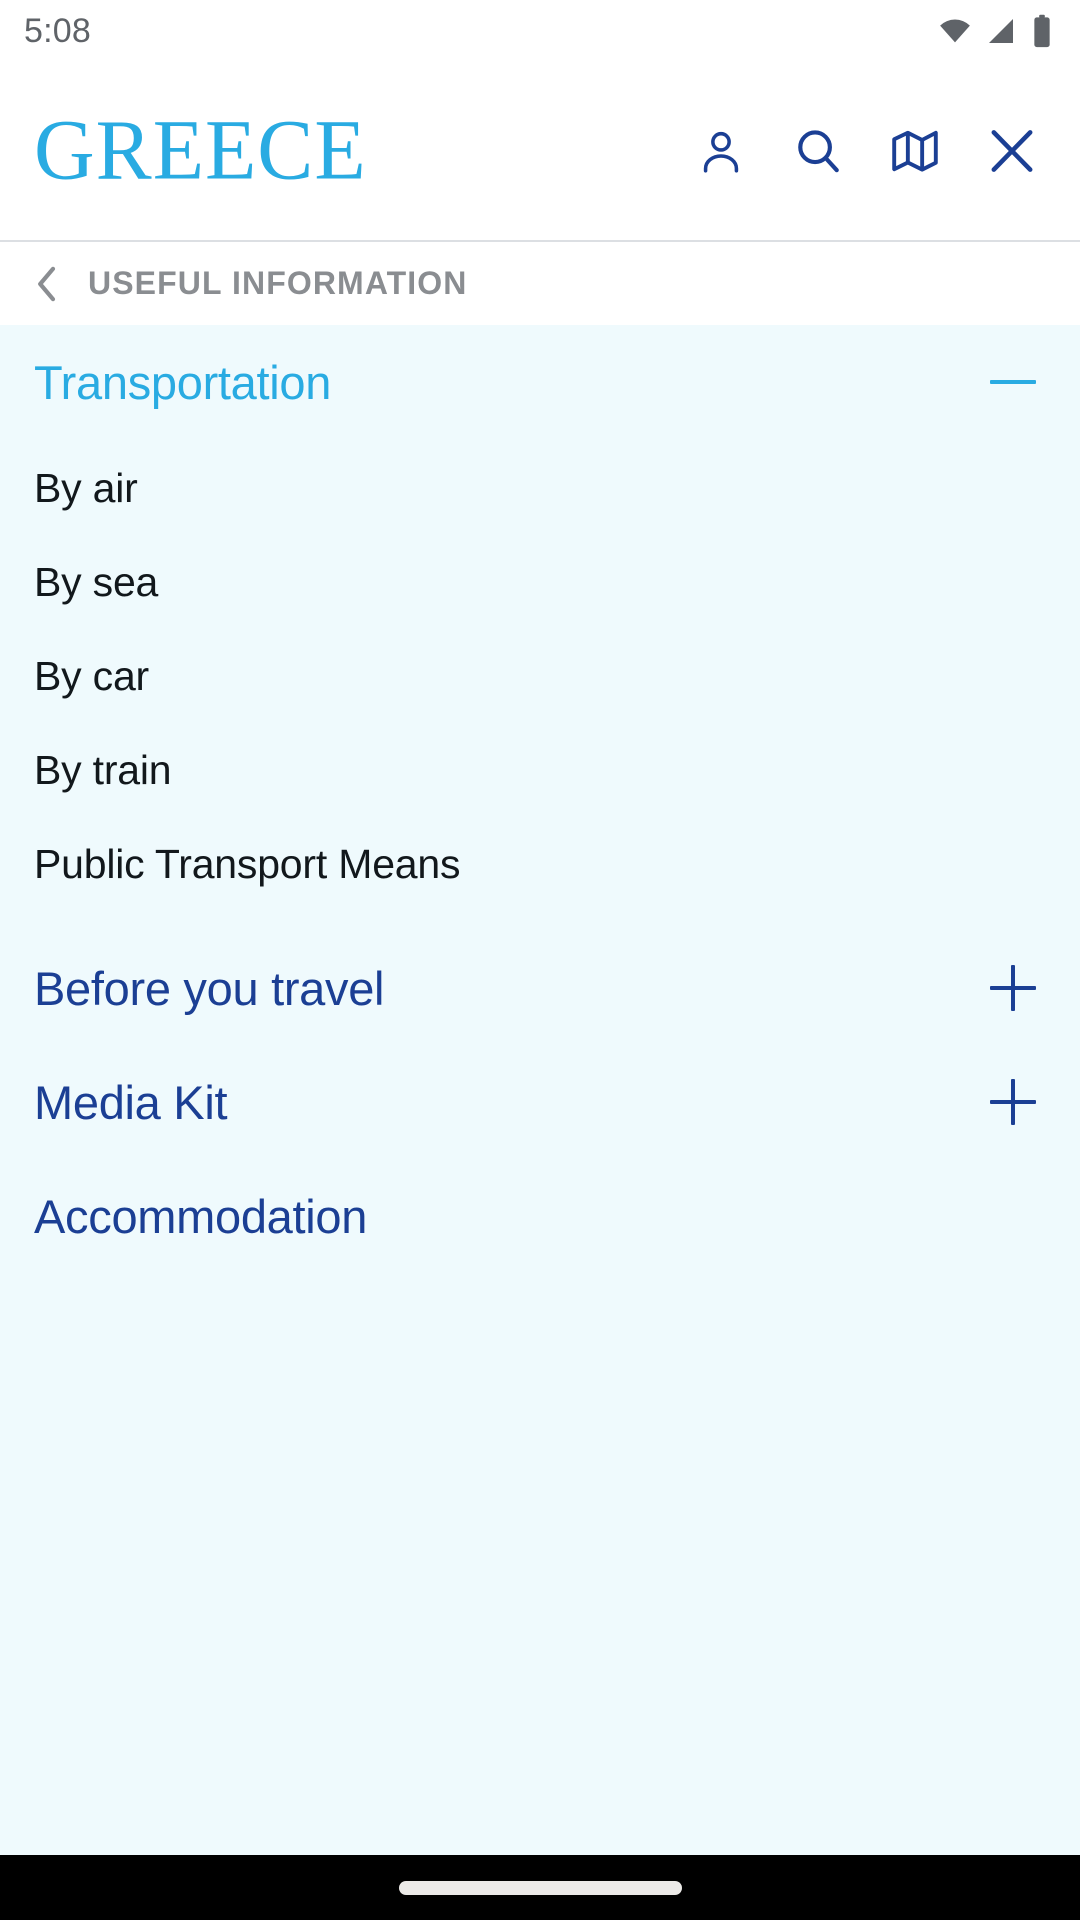 The height and width of the screenshot is (1920, 1080). I want to click on map-icon, so click(915, 151).